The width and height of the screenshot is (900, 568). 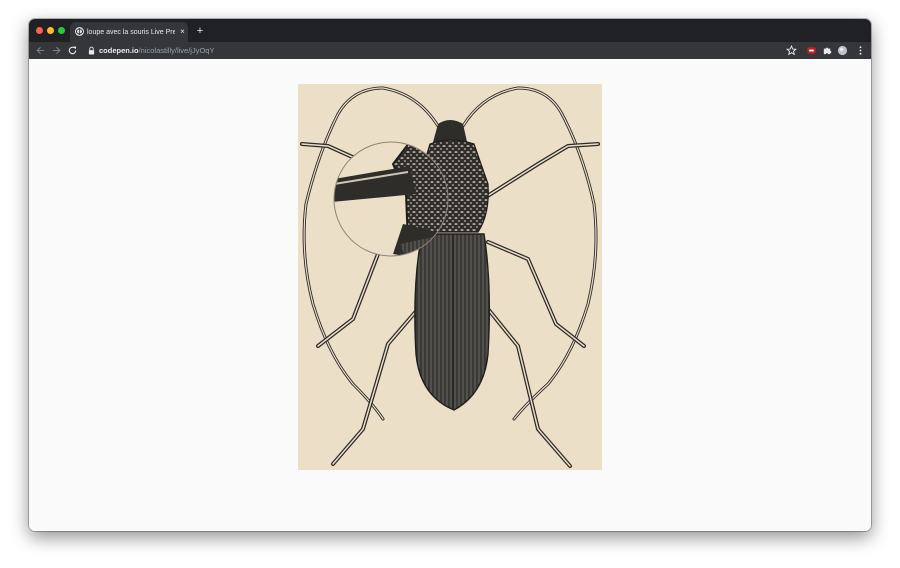 I want to click on url-path: /nicolastilly/live/jJyOqY, so click(x=176, y=50).